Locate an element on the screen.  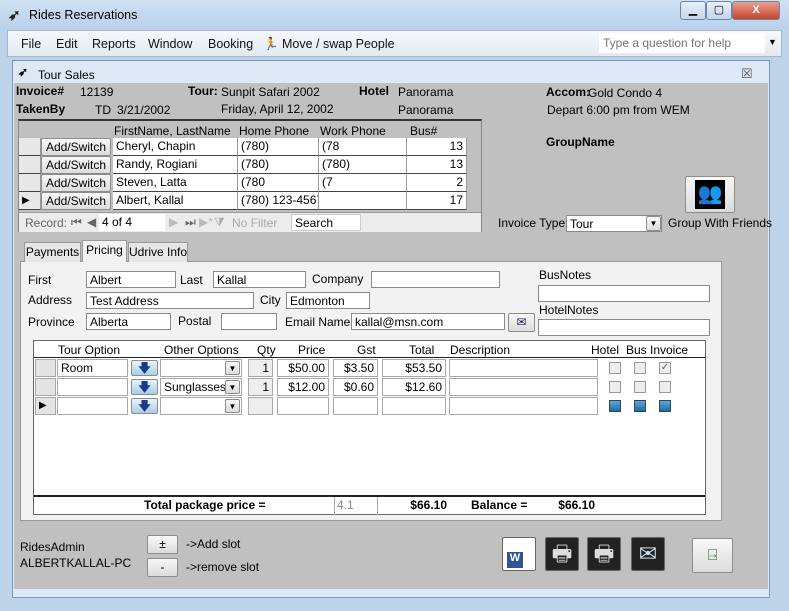
menu-window: Window is located at coordinates (170, 44).